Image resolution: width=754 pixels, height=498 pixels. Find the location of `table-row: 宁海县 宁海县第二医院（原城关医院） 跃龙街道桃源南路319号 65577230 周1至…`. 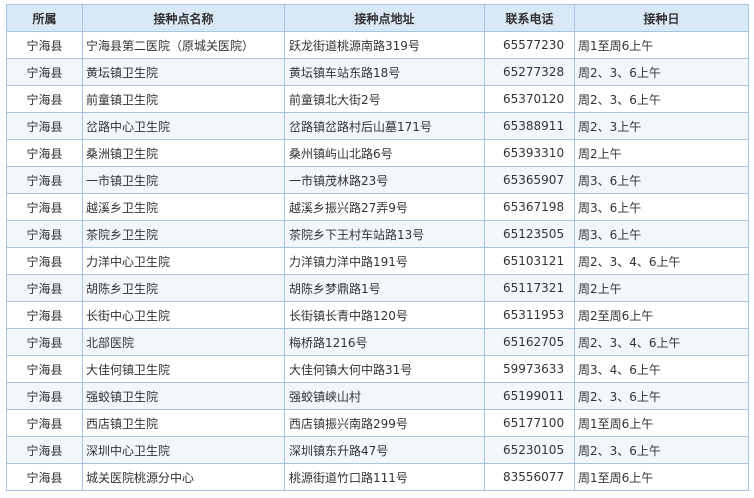

table-row: 宁海县 宁海县第二医院（原城关医院） 跃龙街道桃源南路319号 65577230 周1至… is located at coordinates (377, 45).